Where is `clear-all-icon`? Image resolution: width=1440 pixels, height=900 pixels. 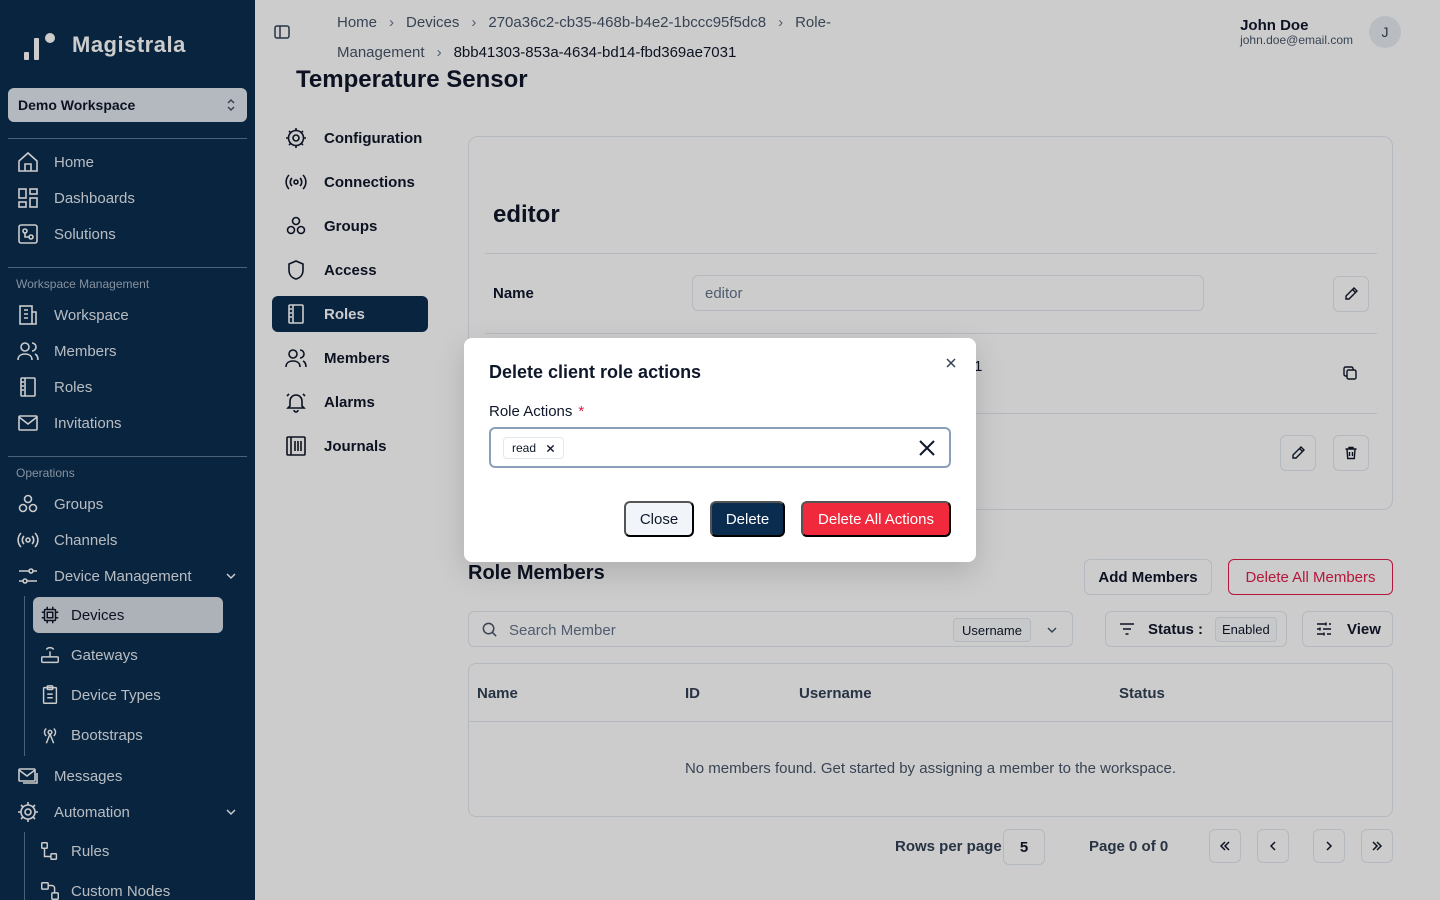 clear-all-icon is located at coordinates (927, 448).